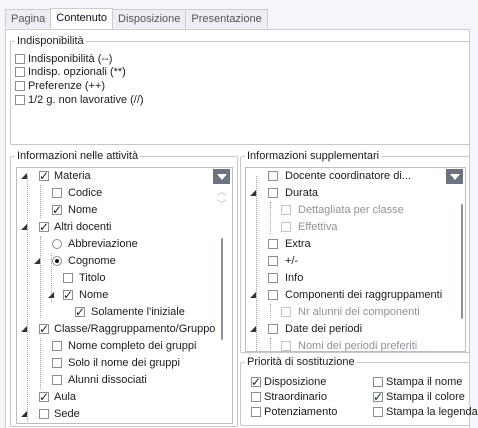  What do you see at coordinates (44, 227) in the screenshot?
I see `altri-docenti-checkbox` at bounding box center [44, 227].